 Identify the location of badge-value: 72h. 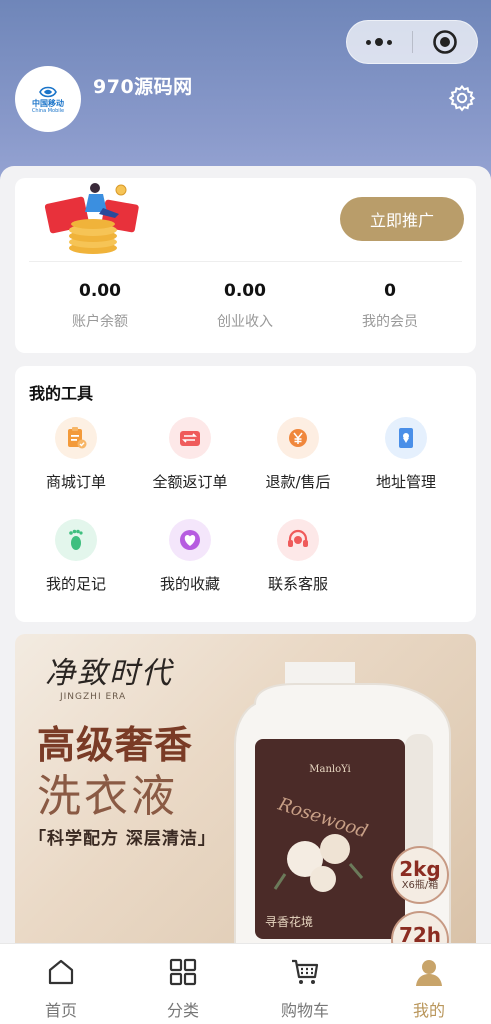
(420, 933).